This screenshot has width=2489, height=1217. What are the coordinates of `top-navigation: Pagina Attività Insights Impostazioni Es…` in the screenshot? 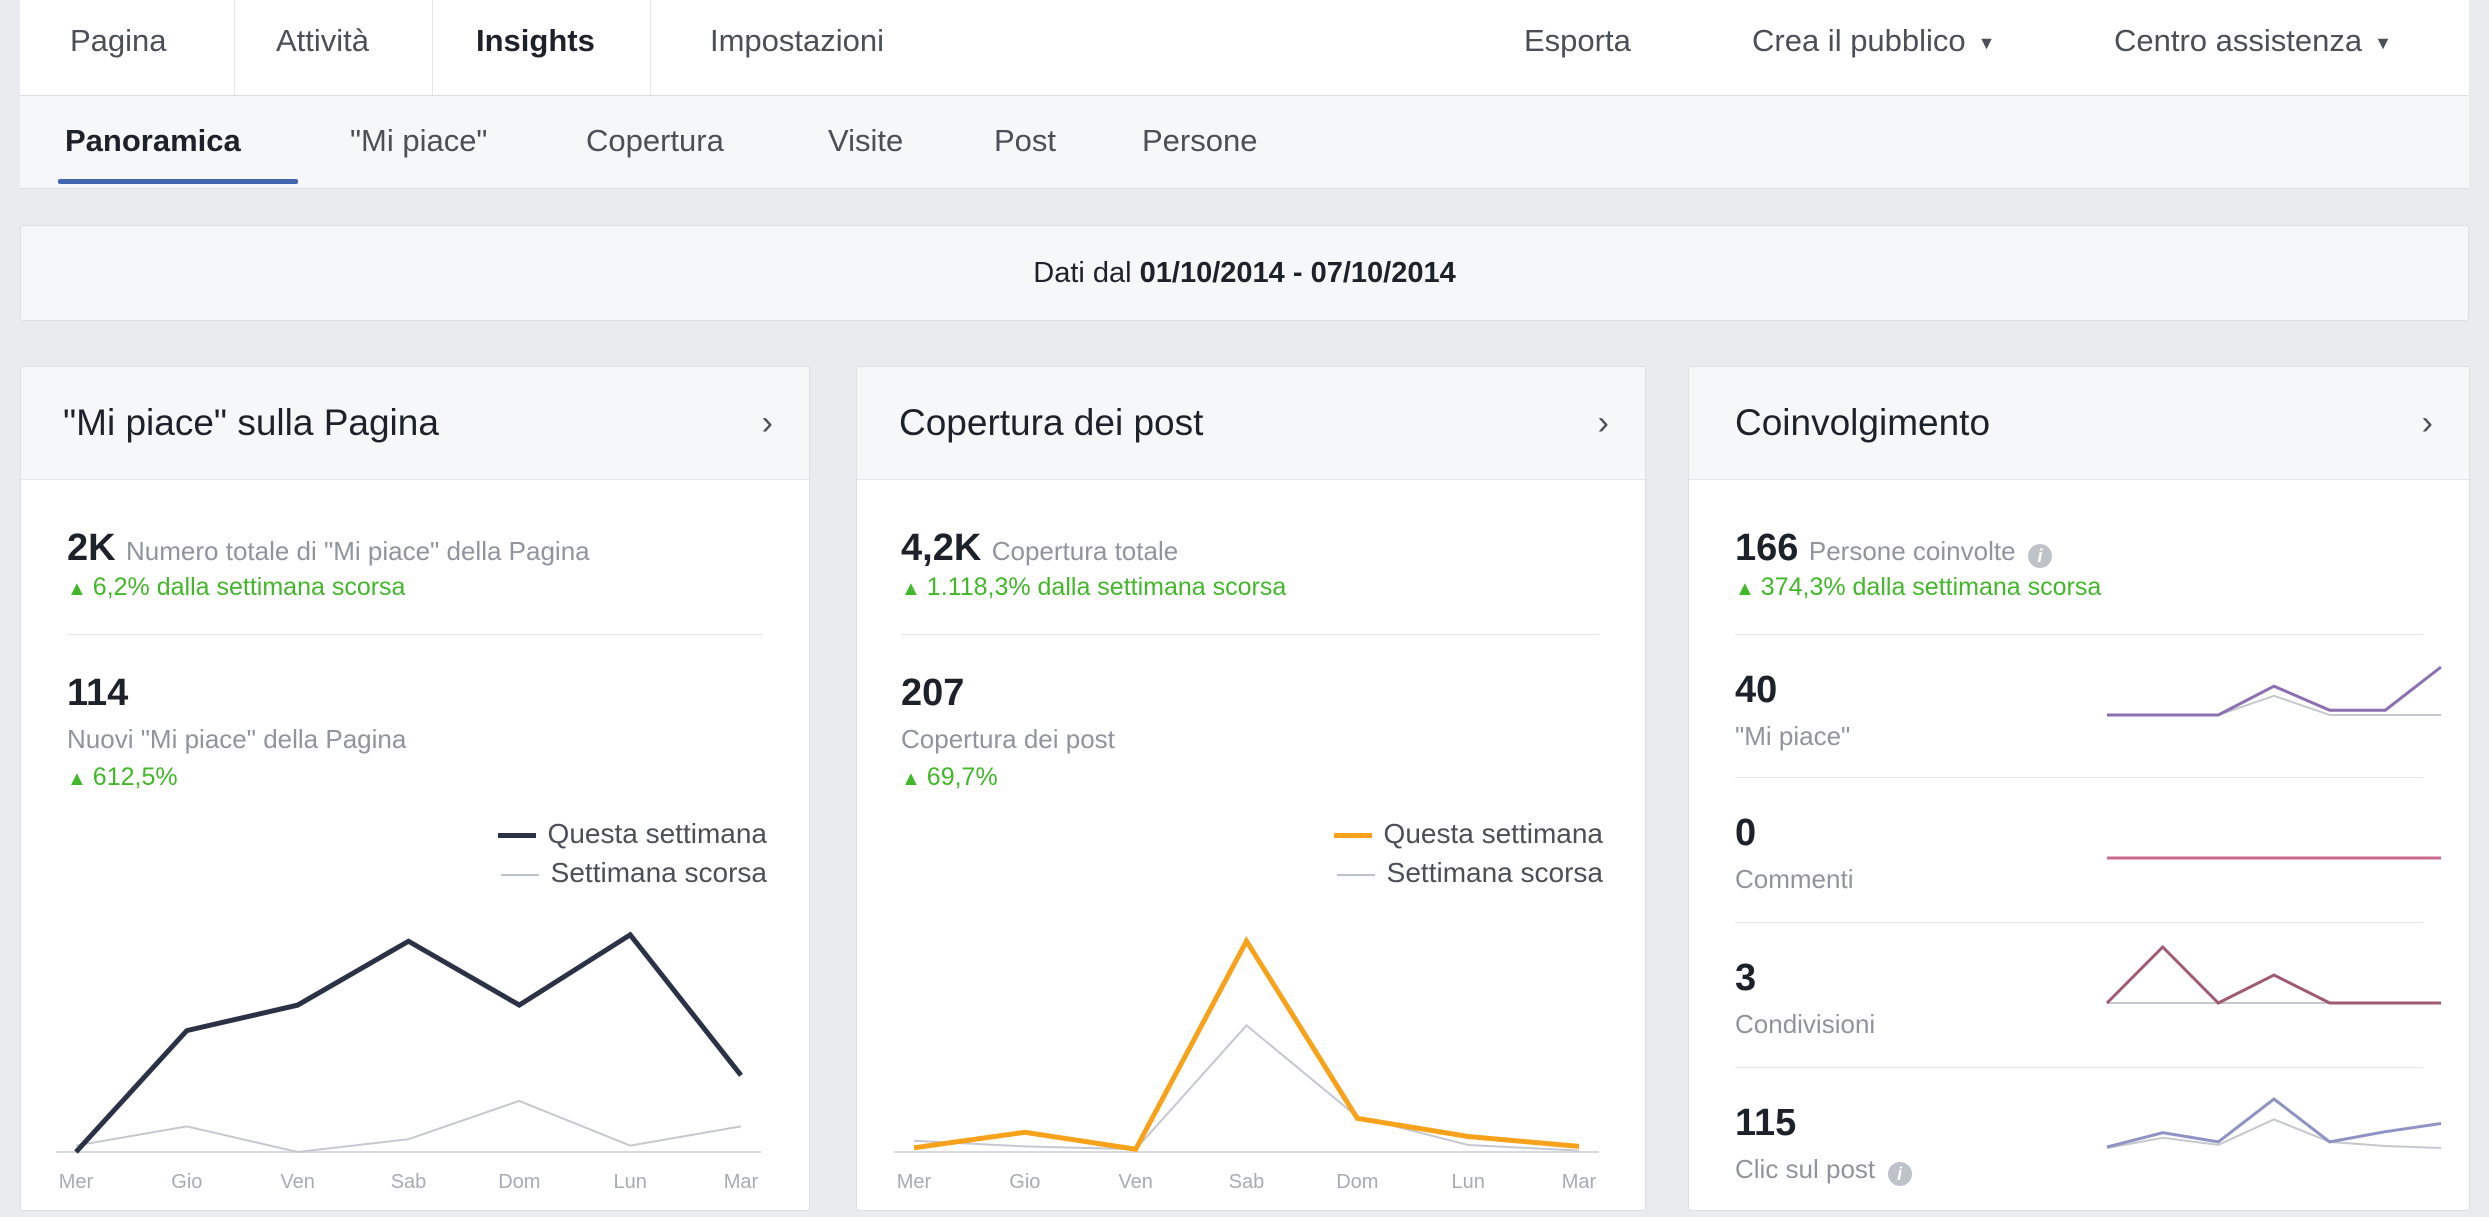 It's located at (1244, 48).